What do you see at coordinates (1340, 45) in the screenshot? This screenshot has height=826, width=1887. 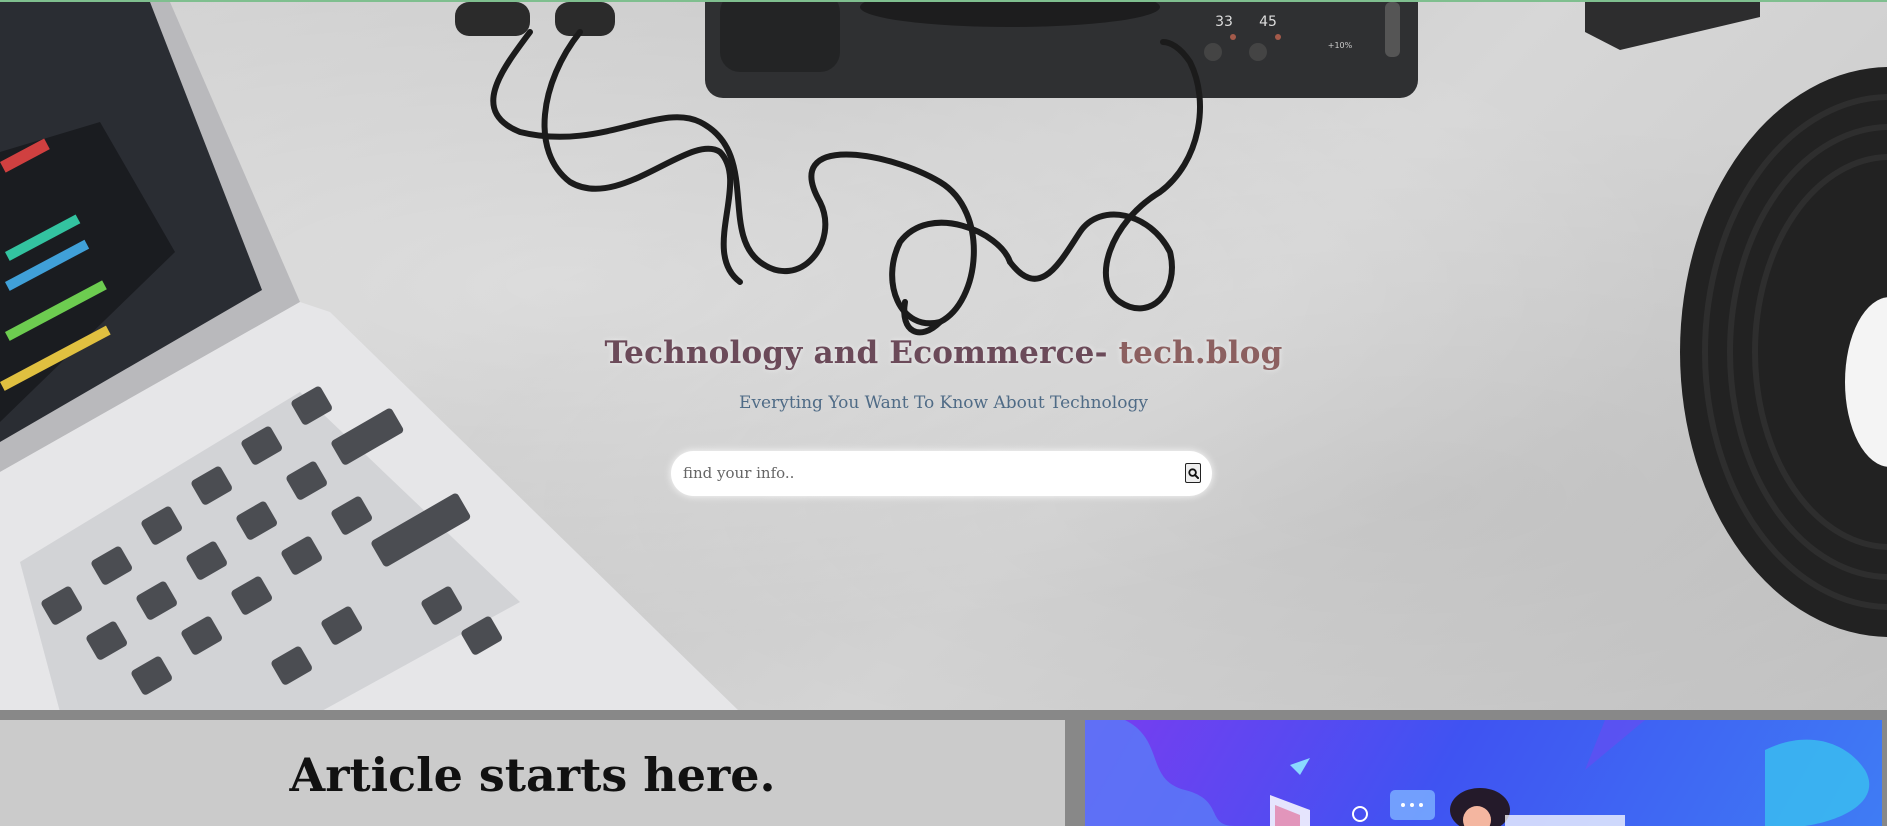 I see `turntable-pitch-label: +10%` at bounding box center [1340, 45].